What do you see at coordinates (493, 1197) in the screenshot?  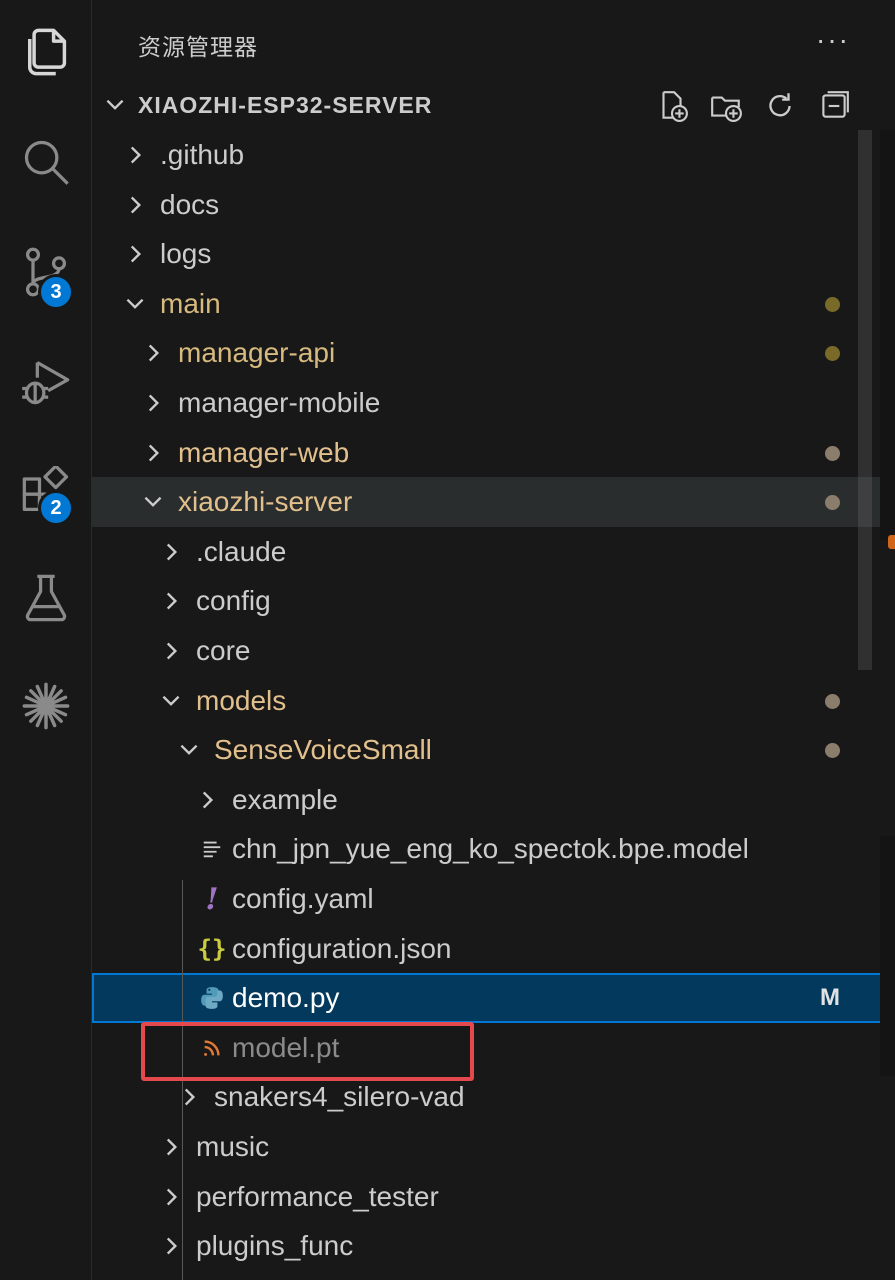 I see `tree-folder-row: performance_tester` at bounding box center [493, 1197].